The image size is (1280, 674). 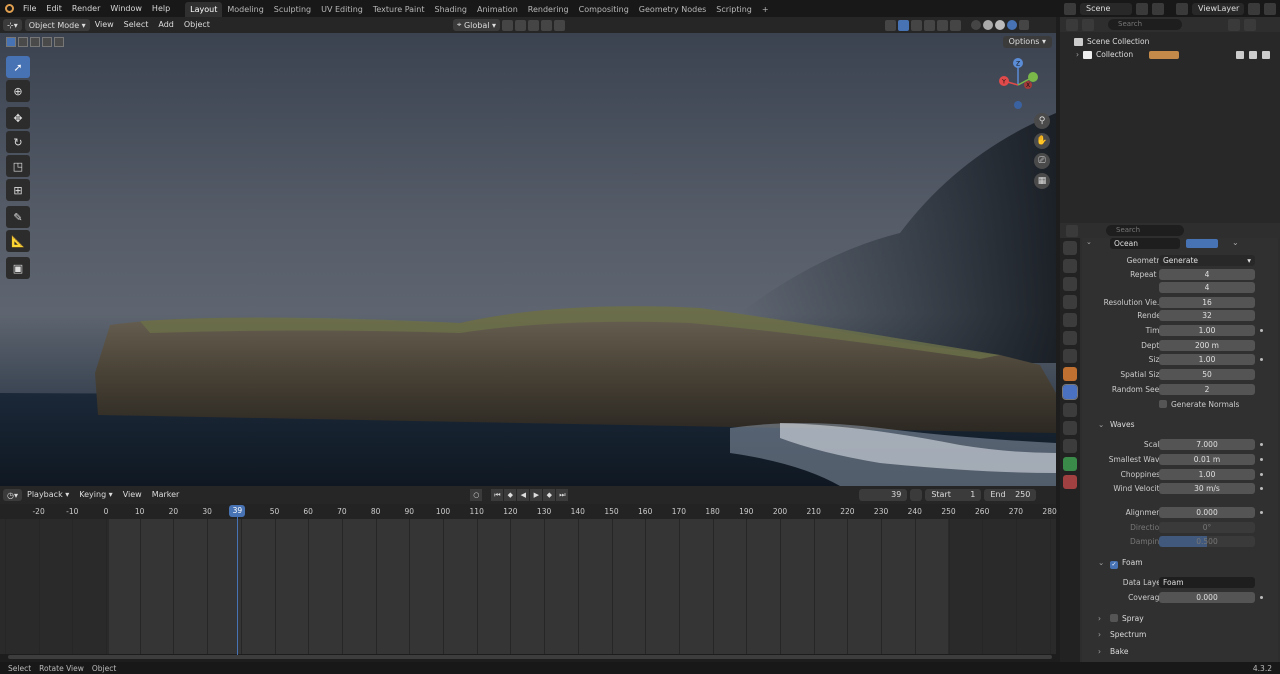 What do you see at coordinates (197, 25) in the screenshot?
I see `menu-object: Object` at bounding box center [197, 25].